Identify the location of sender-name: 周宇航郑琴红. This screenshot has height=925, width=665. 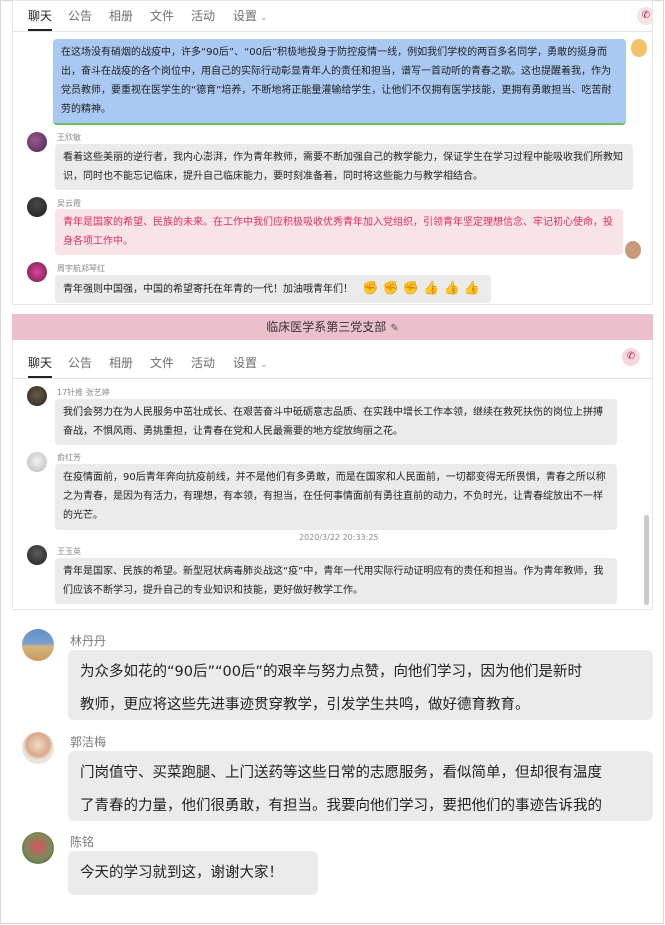
(81, 268).